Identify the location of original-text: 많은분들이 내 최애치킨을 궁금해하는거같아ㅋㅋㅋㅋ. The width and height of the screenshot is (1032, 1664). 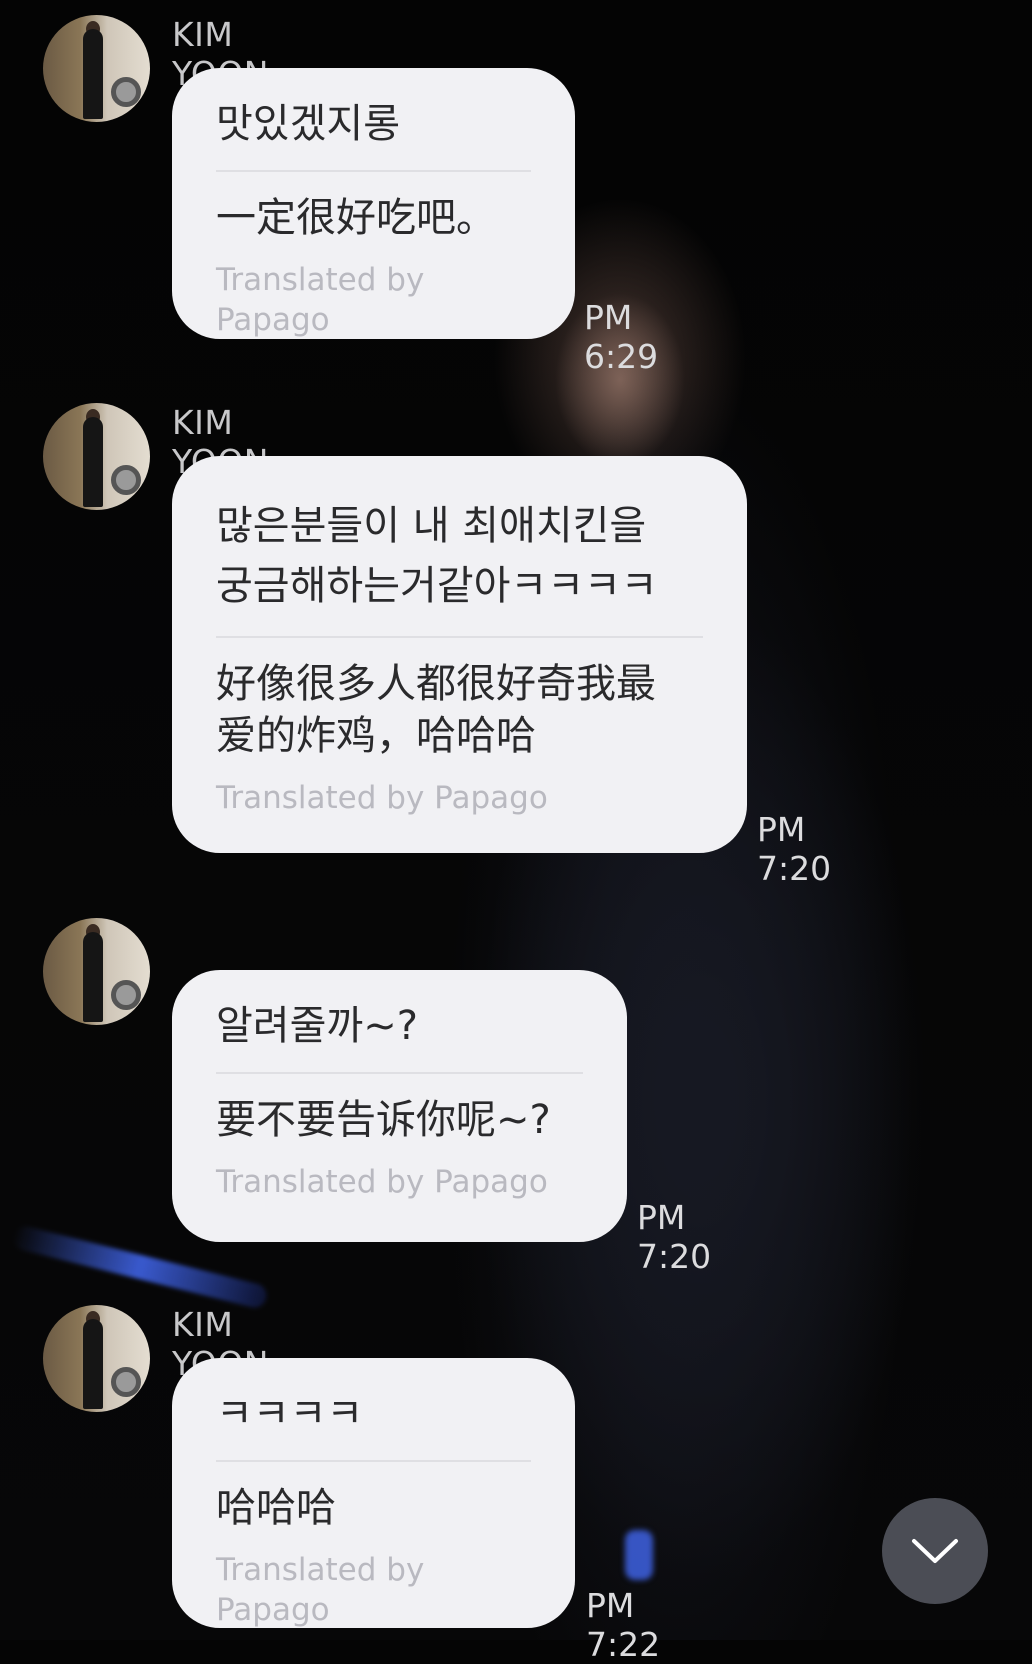
(437, 556).